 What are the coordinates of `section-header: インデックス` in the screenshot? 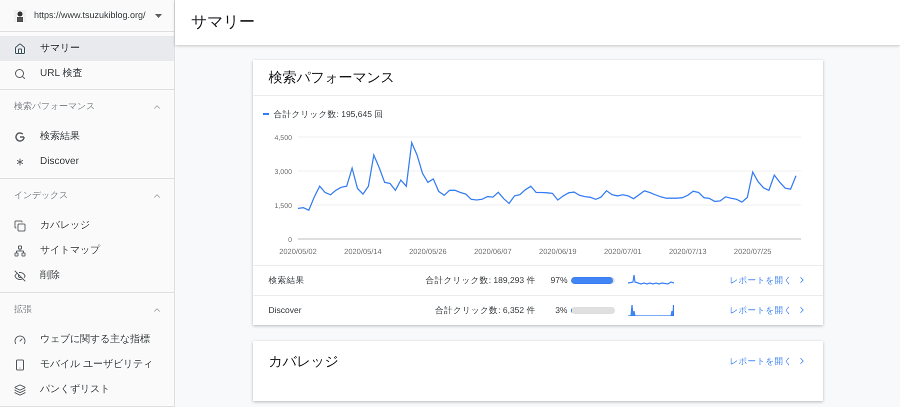 It's located at (87, 196).